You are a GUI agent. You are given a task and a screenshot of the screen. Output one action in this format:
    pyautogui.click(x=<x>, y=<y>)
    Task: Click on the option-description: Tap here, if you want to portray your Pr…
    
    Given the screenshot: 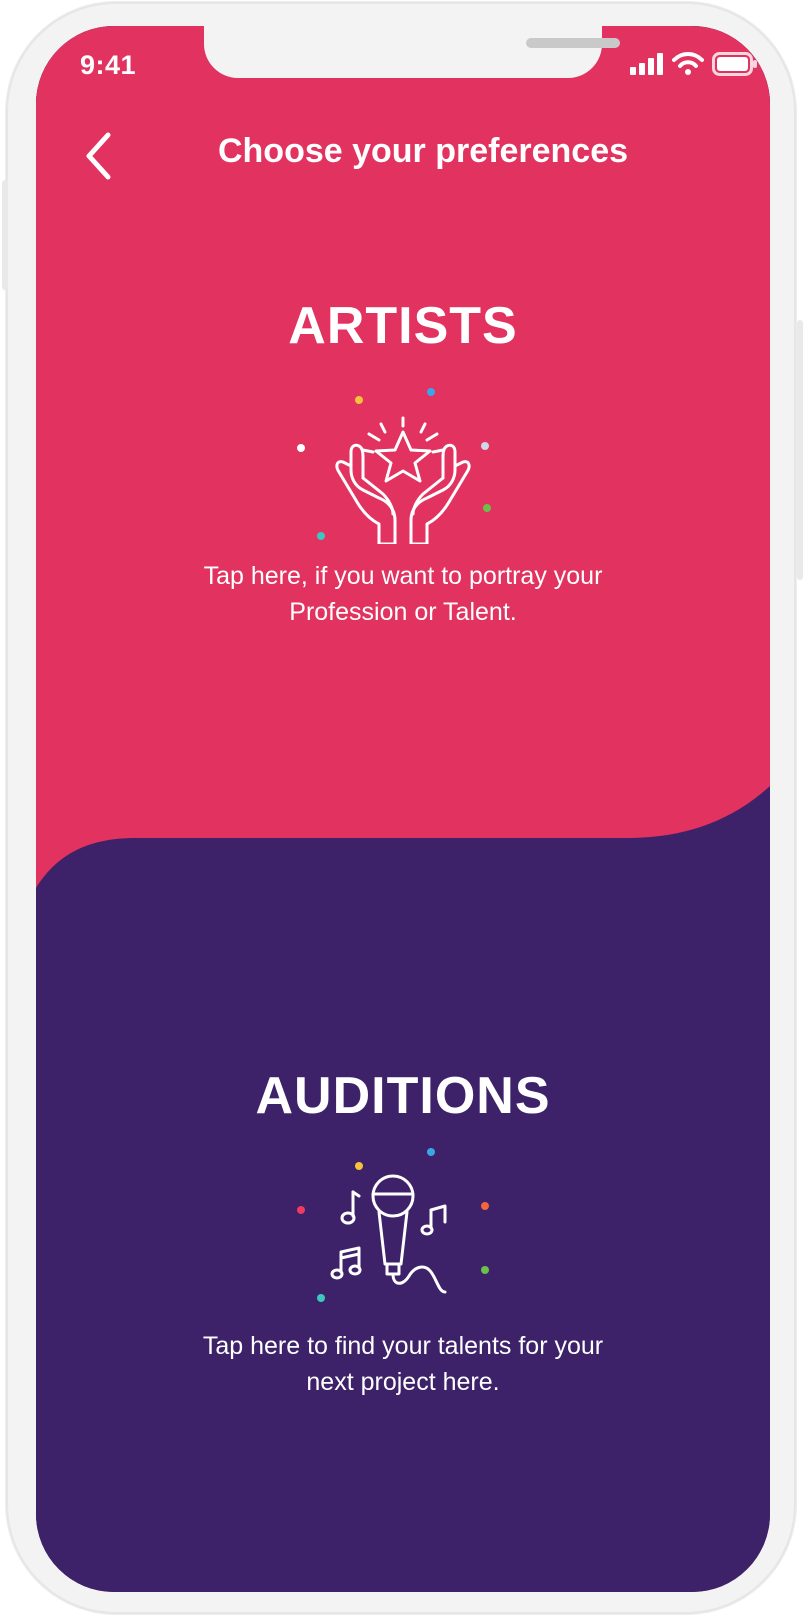 What is the action you would take?
    pyautogui.click(x=403, y=594)
    